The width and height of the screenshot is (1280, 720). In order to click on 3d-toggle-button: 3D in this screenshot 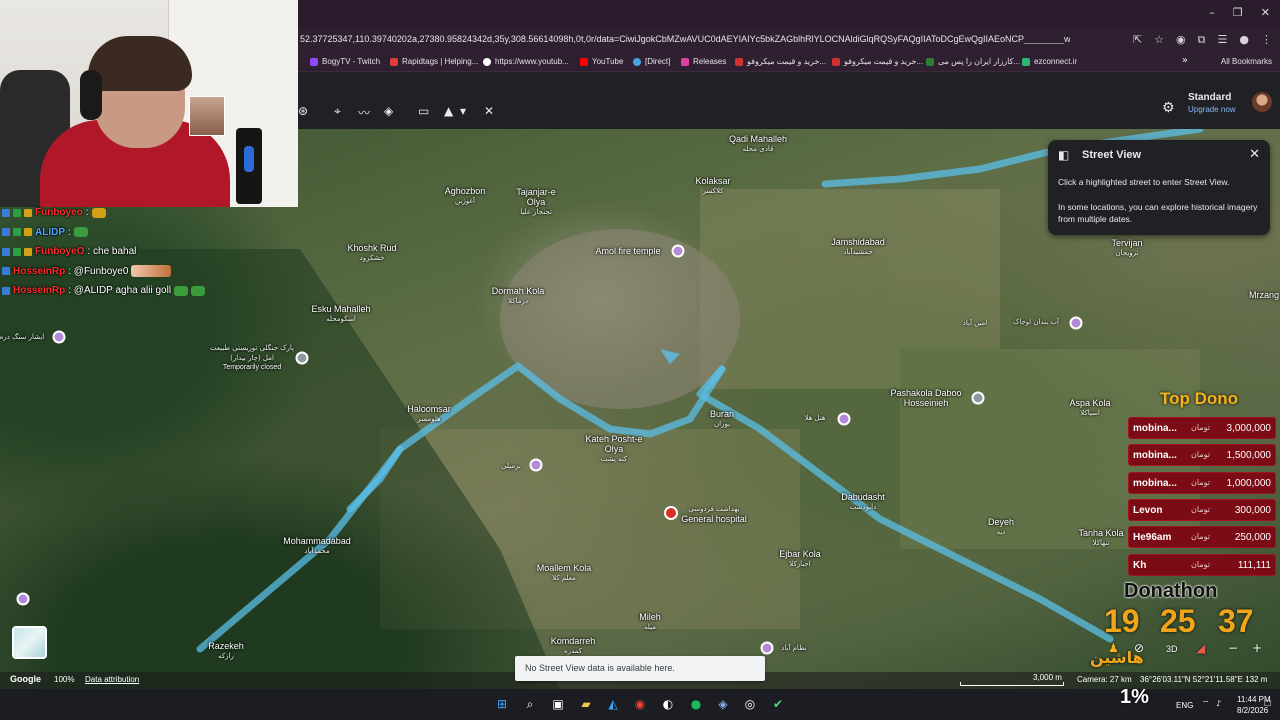, I will do `click(1172, 649)`.